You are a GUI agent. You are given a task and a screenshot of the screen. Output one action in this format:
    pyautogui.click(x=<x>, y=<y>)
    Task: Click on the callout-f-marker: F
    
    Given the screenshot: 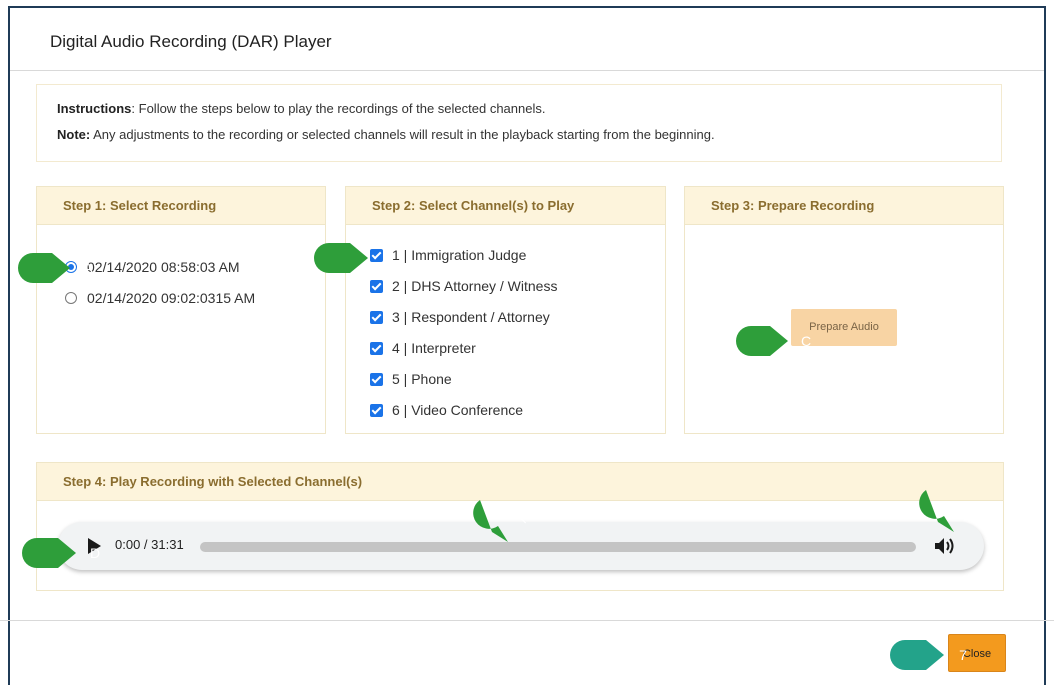 What is the action you would take?
    pyautogui.click(x=944, y=509)
    